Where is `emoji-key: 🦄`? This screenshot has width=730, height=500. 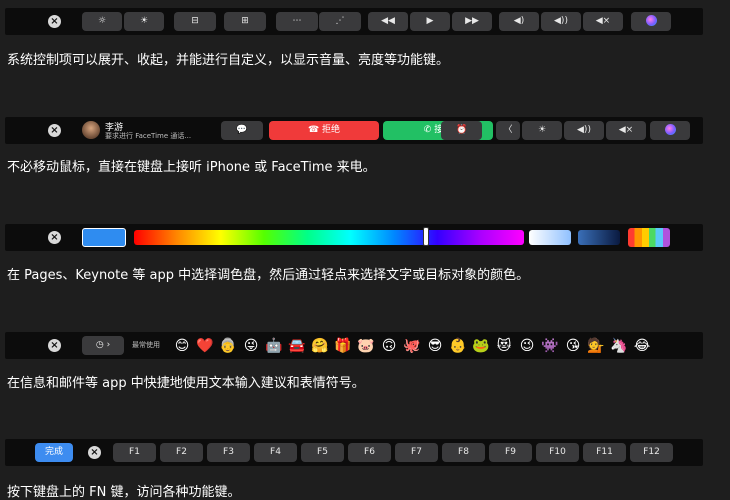 emoji-key: 🦄 is located at coordinates (619, 346).